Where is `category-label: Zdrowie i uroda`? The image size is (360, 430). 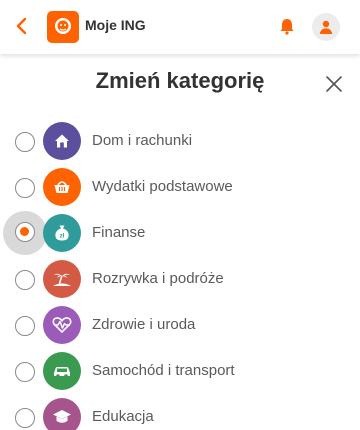 category-label: Zdrowie i uroda is located at coordinates (144, 324).